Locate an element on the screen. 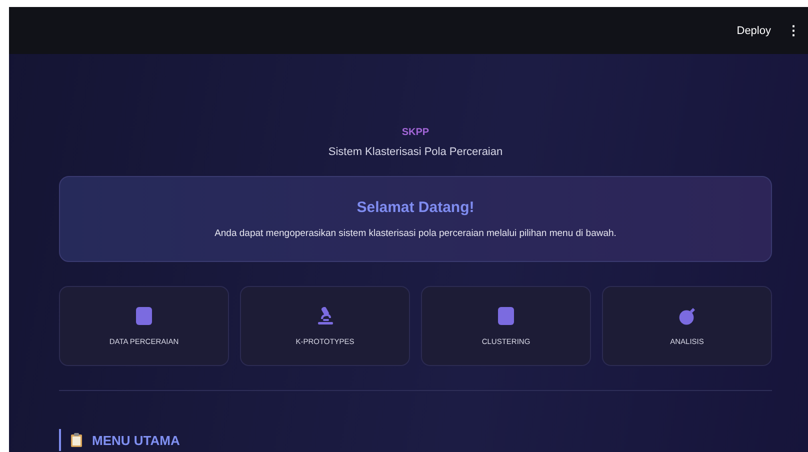 This screenshot has height=452, width=808. app-subtitle: Sistem Klasterisasi Pola Perceraian is located at coordinates (415, 152).